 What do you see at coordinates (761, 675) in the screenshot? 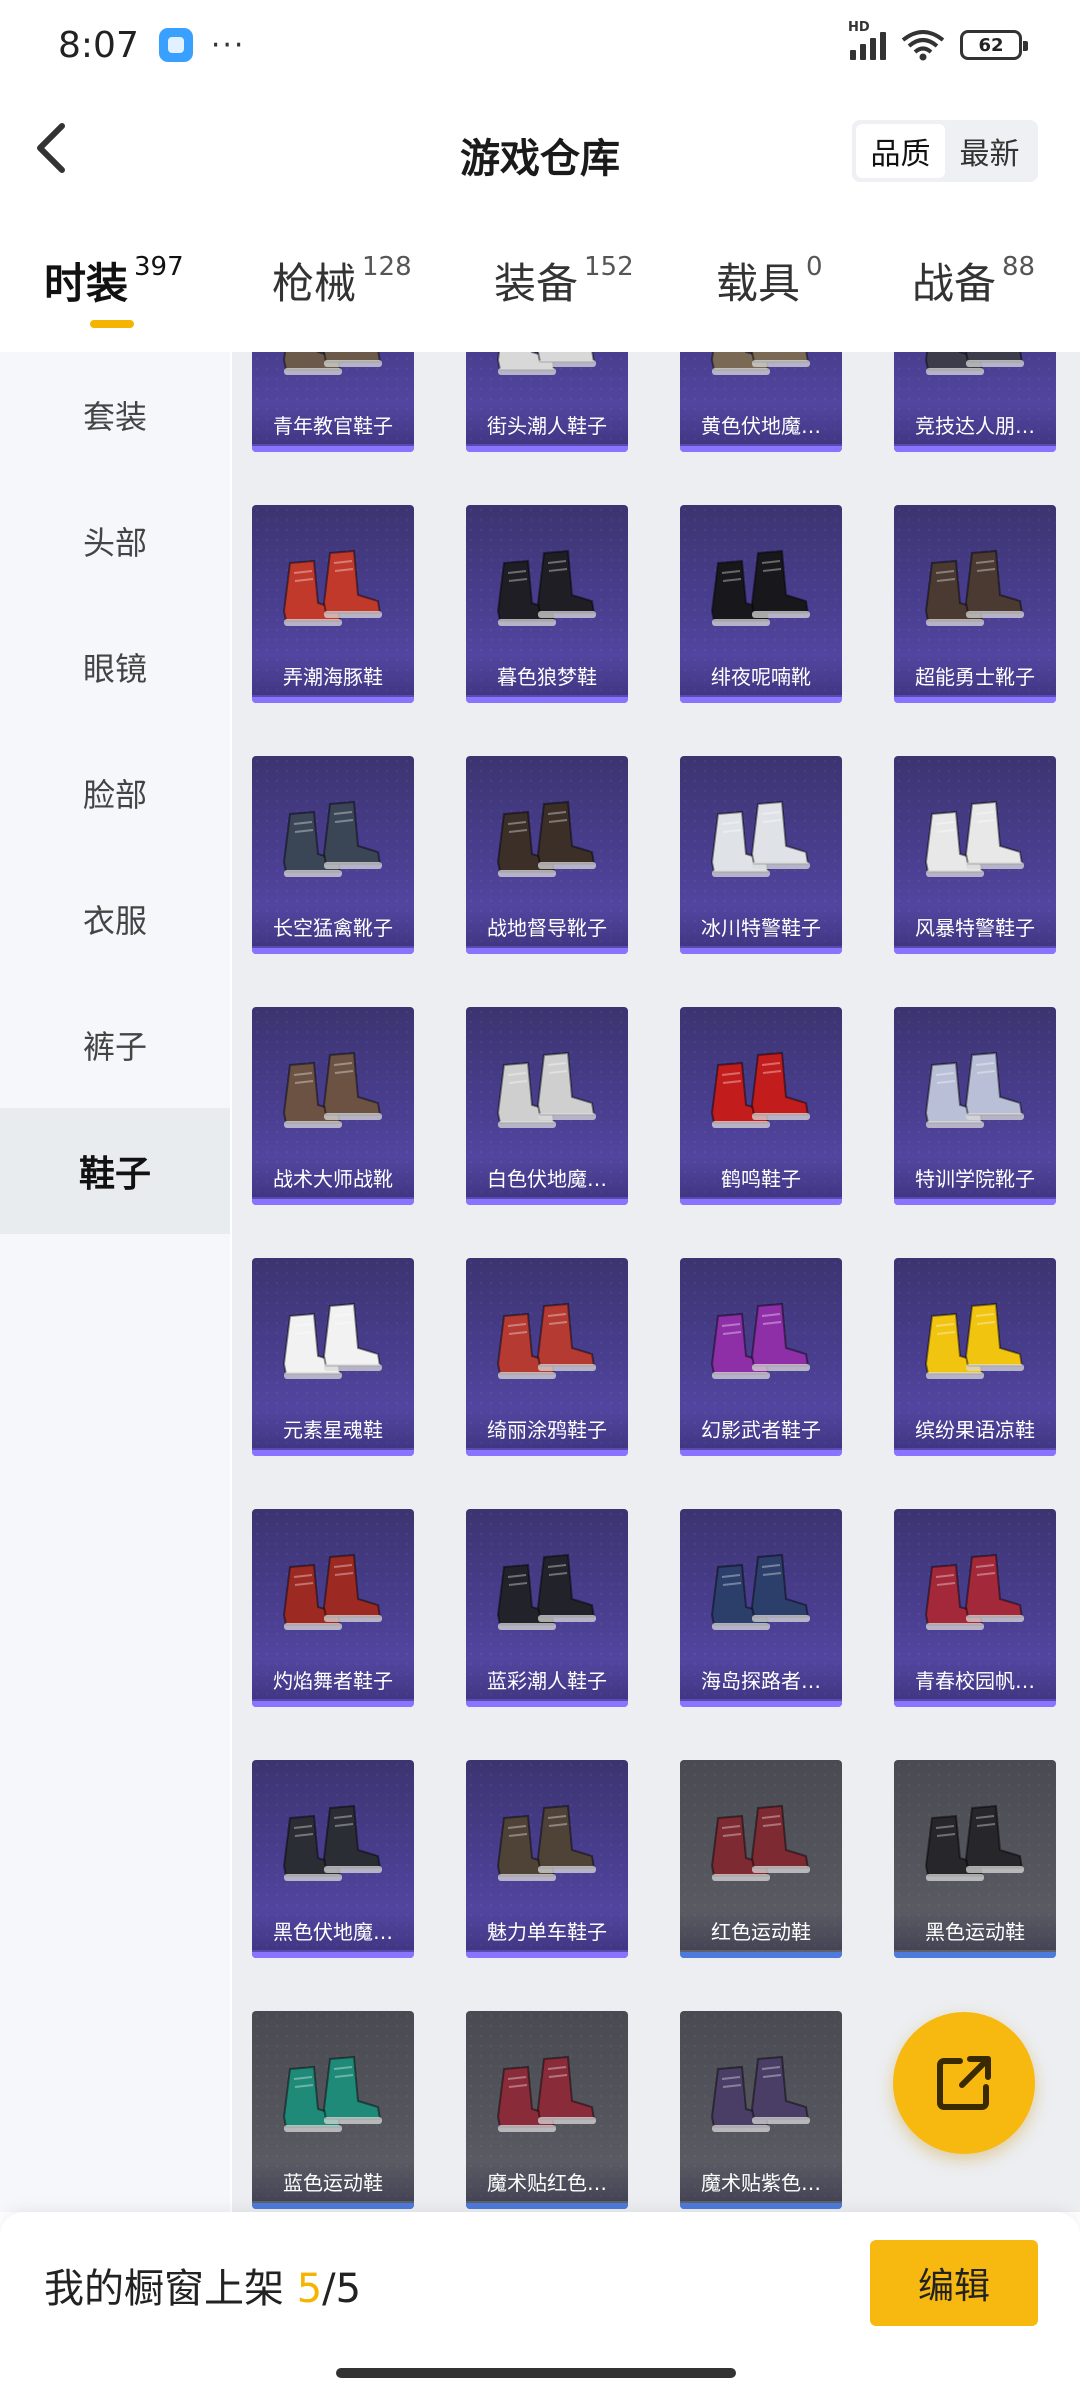
I see `item-name: 绯夜呢喃靴` at bounding box center [761, 675].